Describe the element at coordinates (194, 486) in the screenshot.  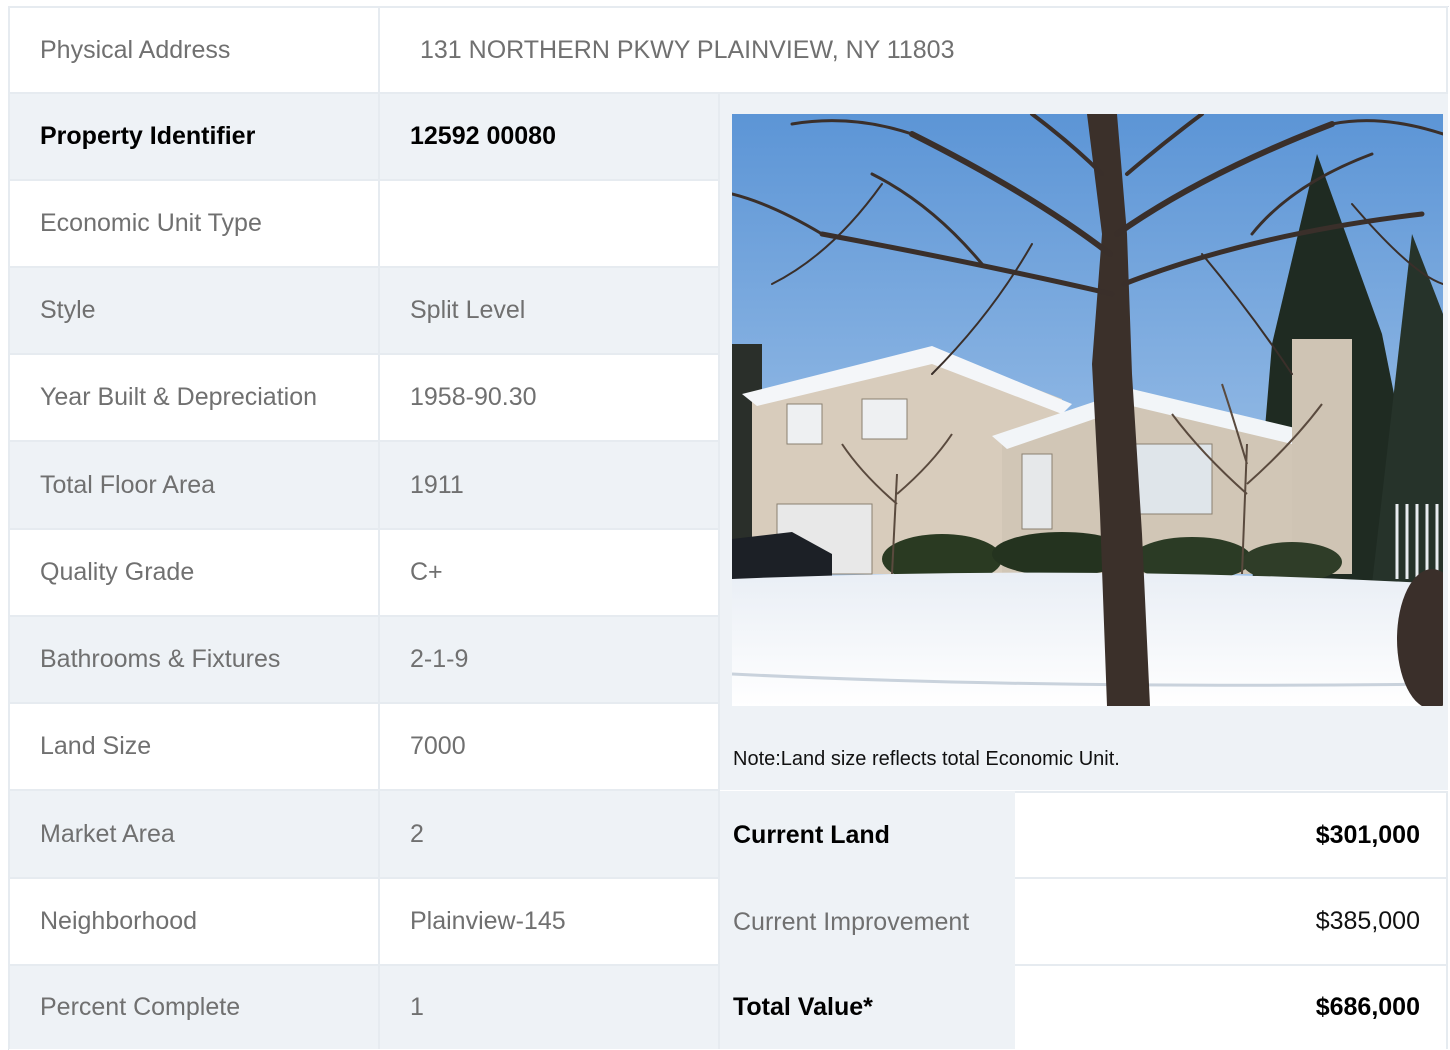
I see `total-floor-area-label: Total Floor Area` at that location.